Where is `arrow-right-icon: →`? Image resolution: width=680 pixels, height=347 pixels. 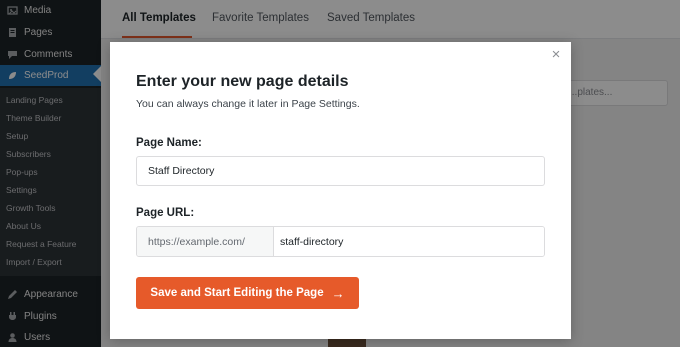 arrow-right-icon: → is located at coordinates (338, 293).